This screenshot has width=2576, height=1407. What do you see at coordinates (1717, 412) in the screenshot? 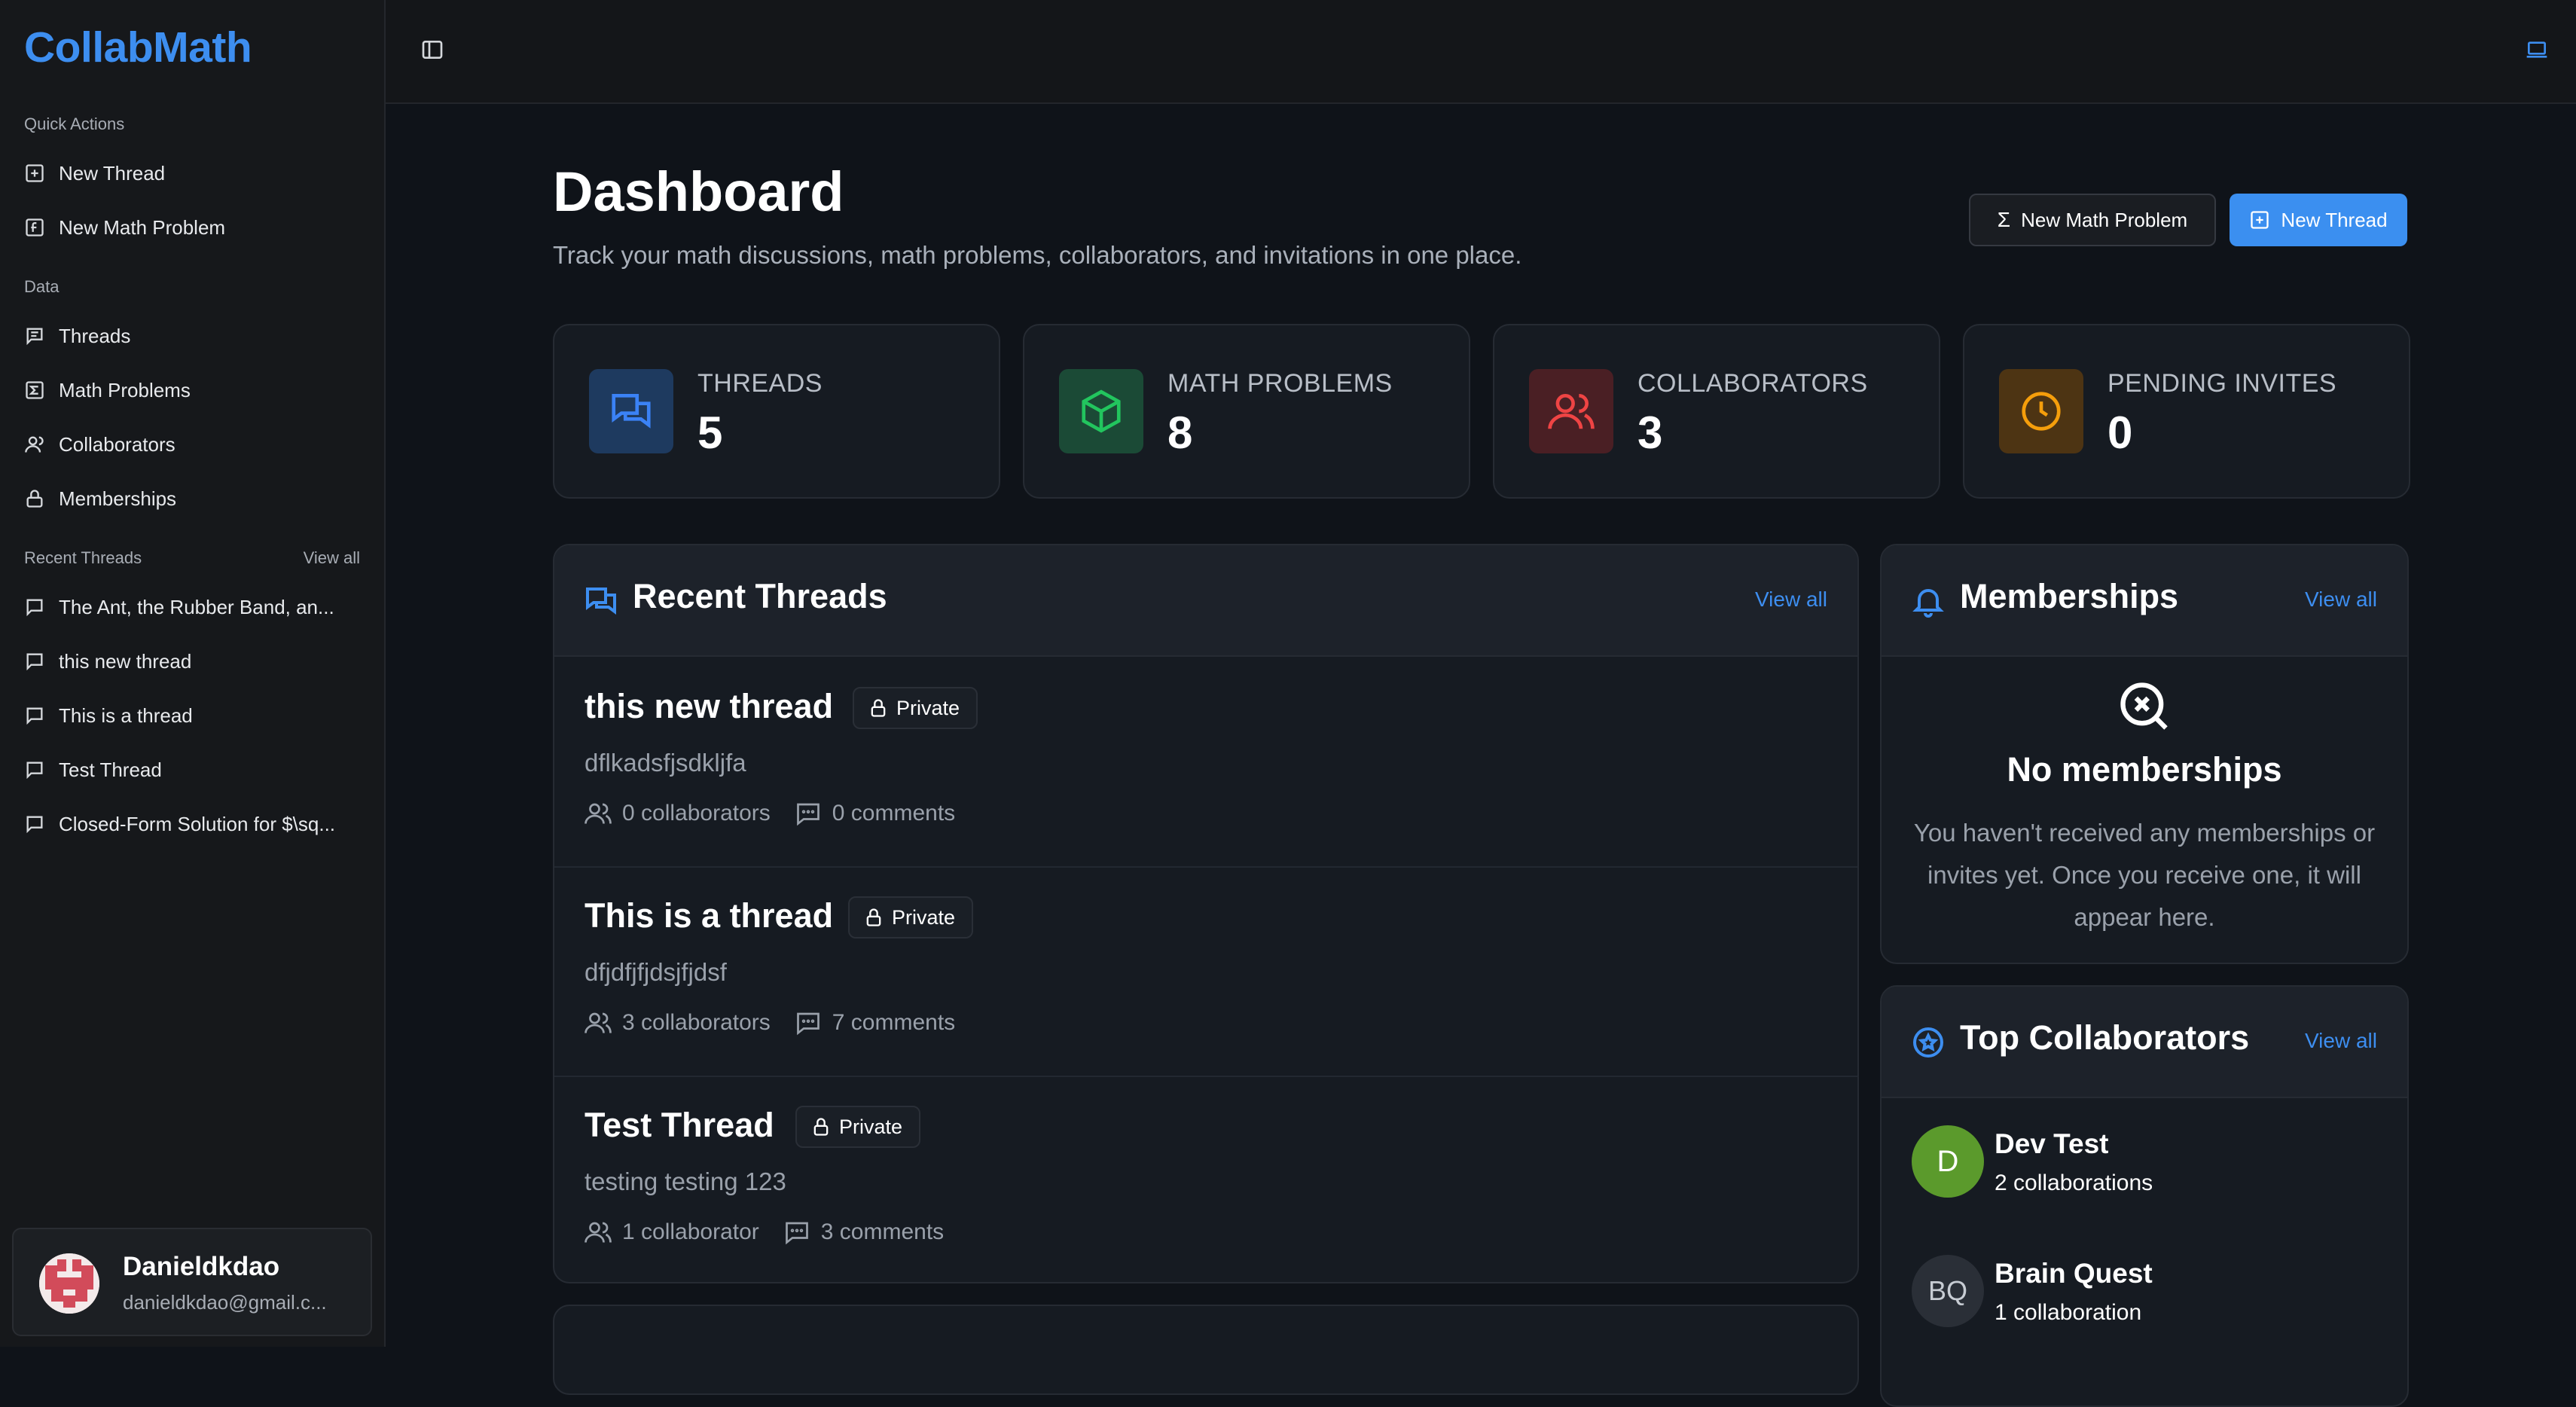
I see `stat-card-collaborators: COLLABORATORS 3` at bounding box center [1717, 412].